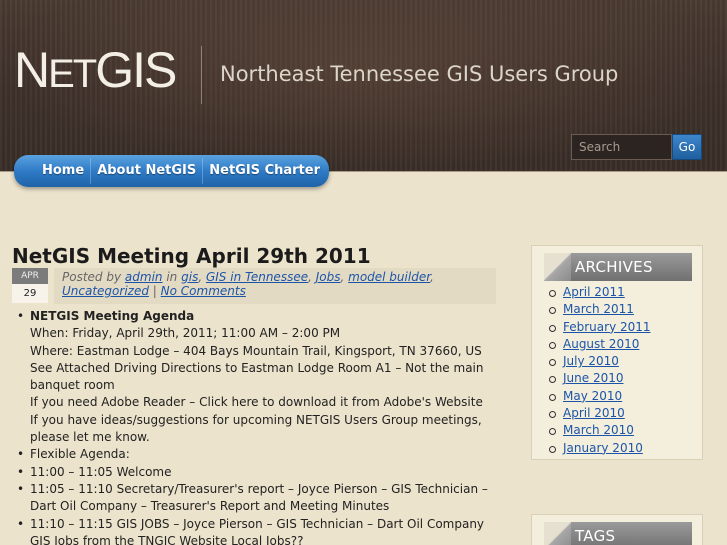 Image resolution: width=727 pixels, height=545 pixels. I want to click on list-item: 11:00 – 11:05 Welcome, so click(256, 473).